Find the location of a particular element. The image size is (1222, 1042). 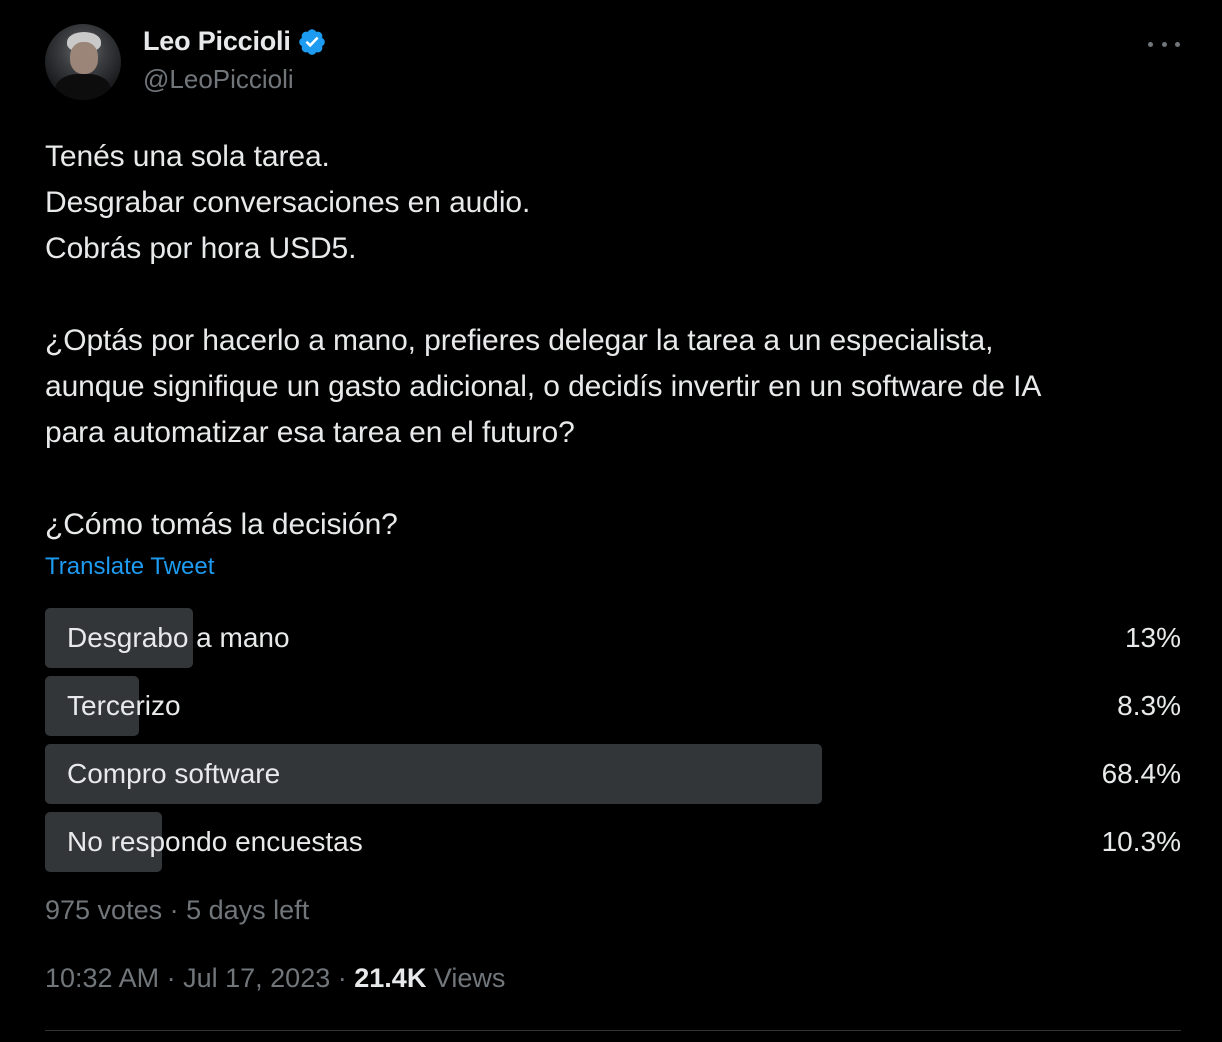

poll-option-label: Desgrabo a mano is located at coordinates (178, 637).